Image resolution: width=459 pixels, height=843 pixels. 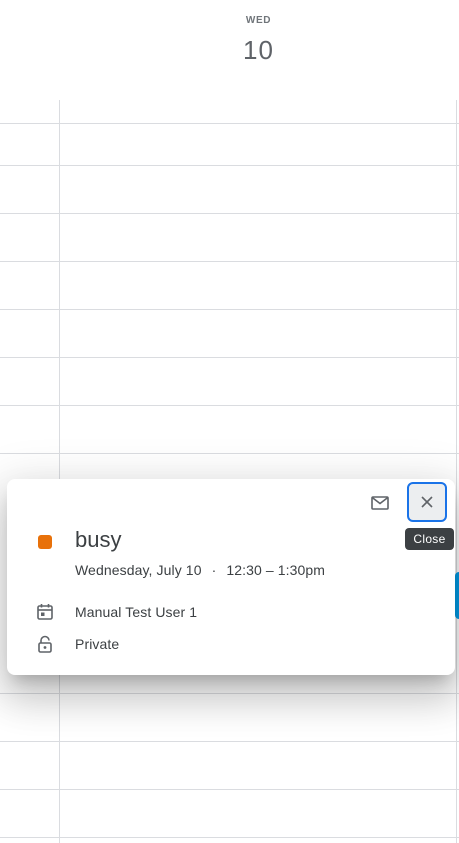 I want to click on event-calendar-row: Manual Test User 1, so click(x=116, y=612).